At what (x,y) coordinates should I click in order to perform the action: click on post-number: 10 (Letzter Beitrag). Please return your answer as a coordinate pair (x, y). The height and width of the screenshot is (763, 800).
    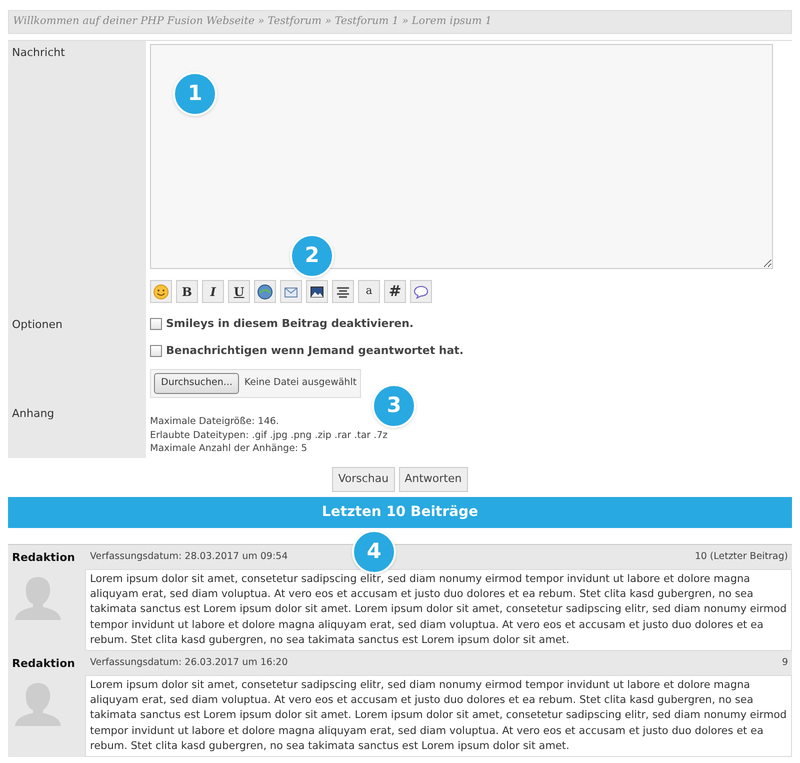
    Looking at the image, I should click on (741, 557).